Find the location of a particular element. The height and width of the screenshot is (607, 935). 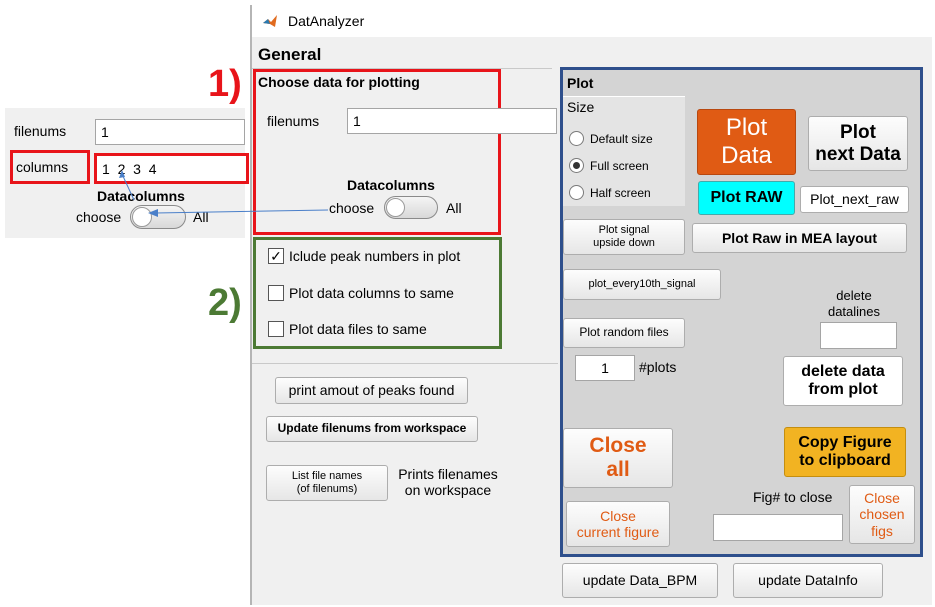

columns-same-checkbox is located at coordinates (276, 293).